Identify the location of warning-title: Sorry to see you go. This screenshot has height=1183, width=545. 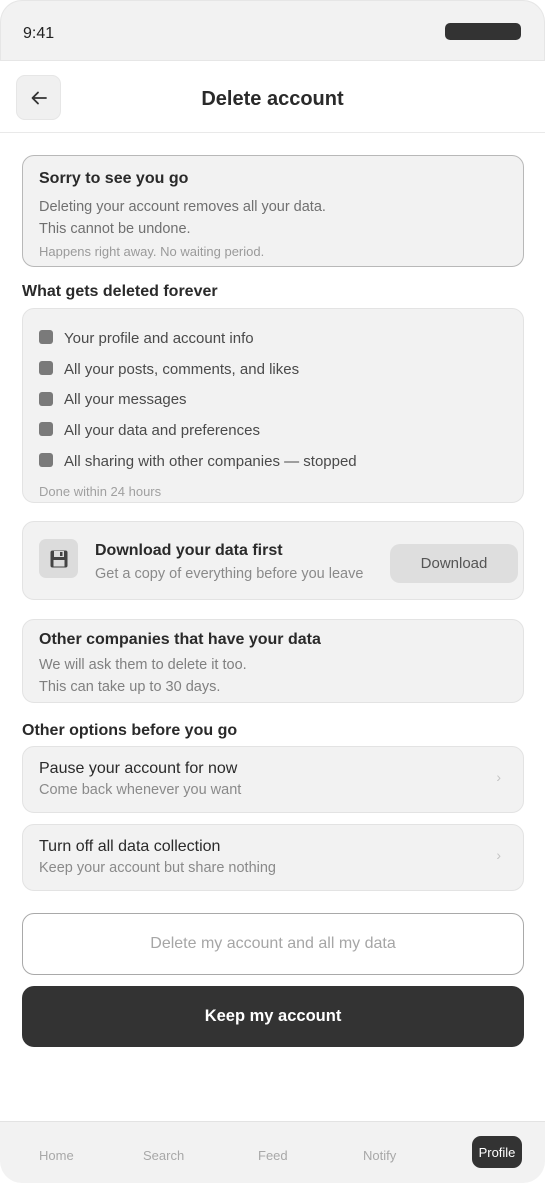
(114, 178).